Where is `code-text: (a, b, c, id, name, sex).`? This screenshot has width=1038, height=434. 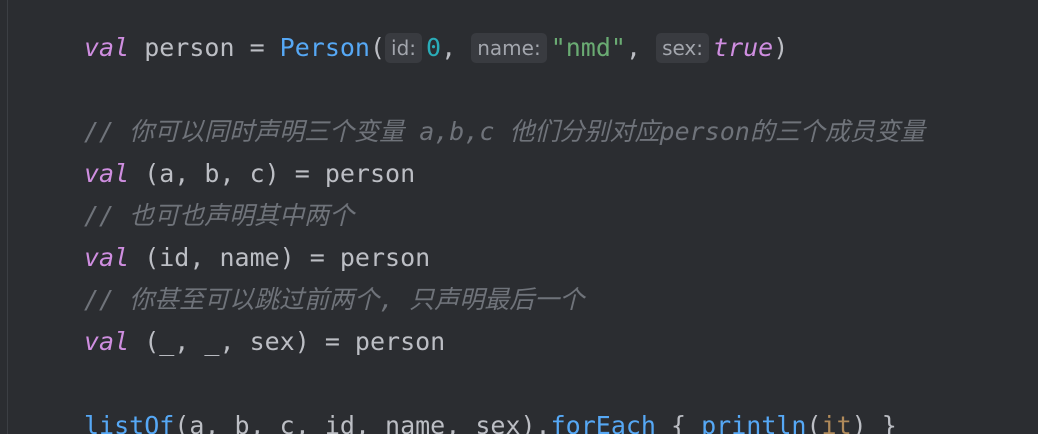 code-text: (a, b, c, id, name, sex). is located at coordinates (362, 422).